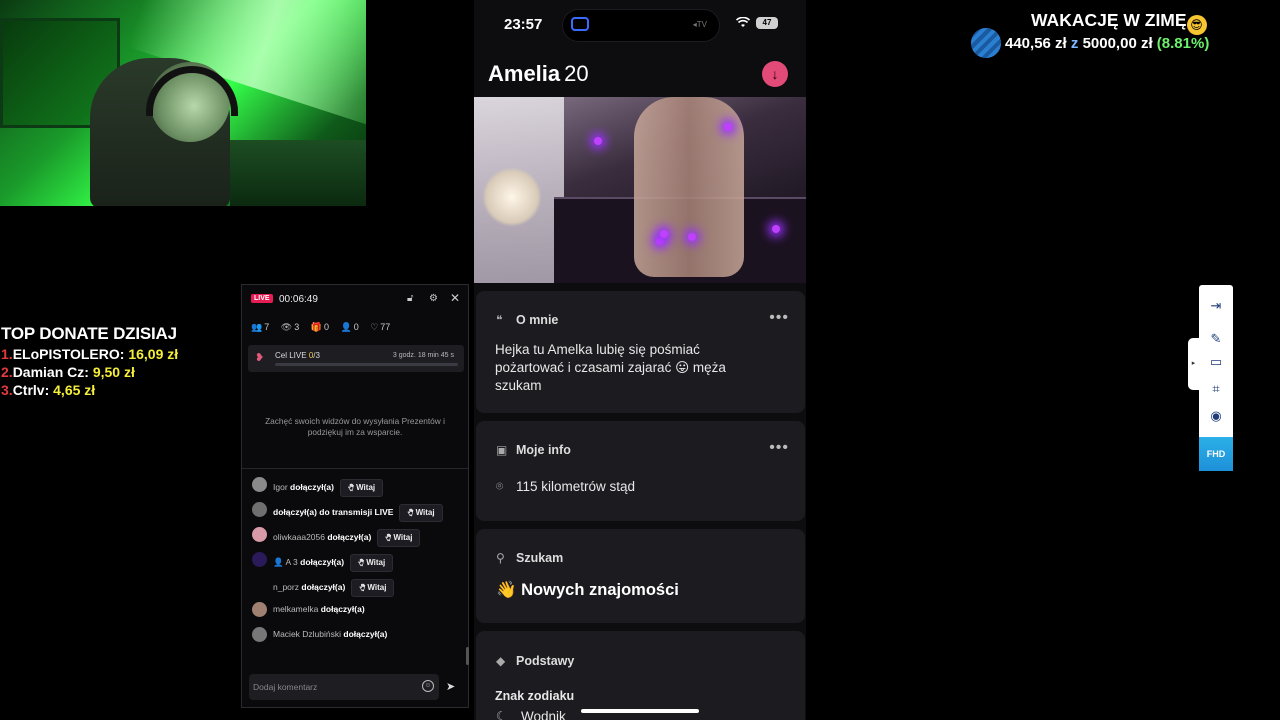 This screenshot has width=1280, height=720. What do you see at coordinates (641, 25) in the screenshot?
I see `dynamic-island: ◂TV` at bounding box center [641, 25].